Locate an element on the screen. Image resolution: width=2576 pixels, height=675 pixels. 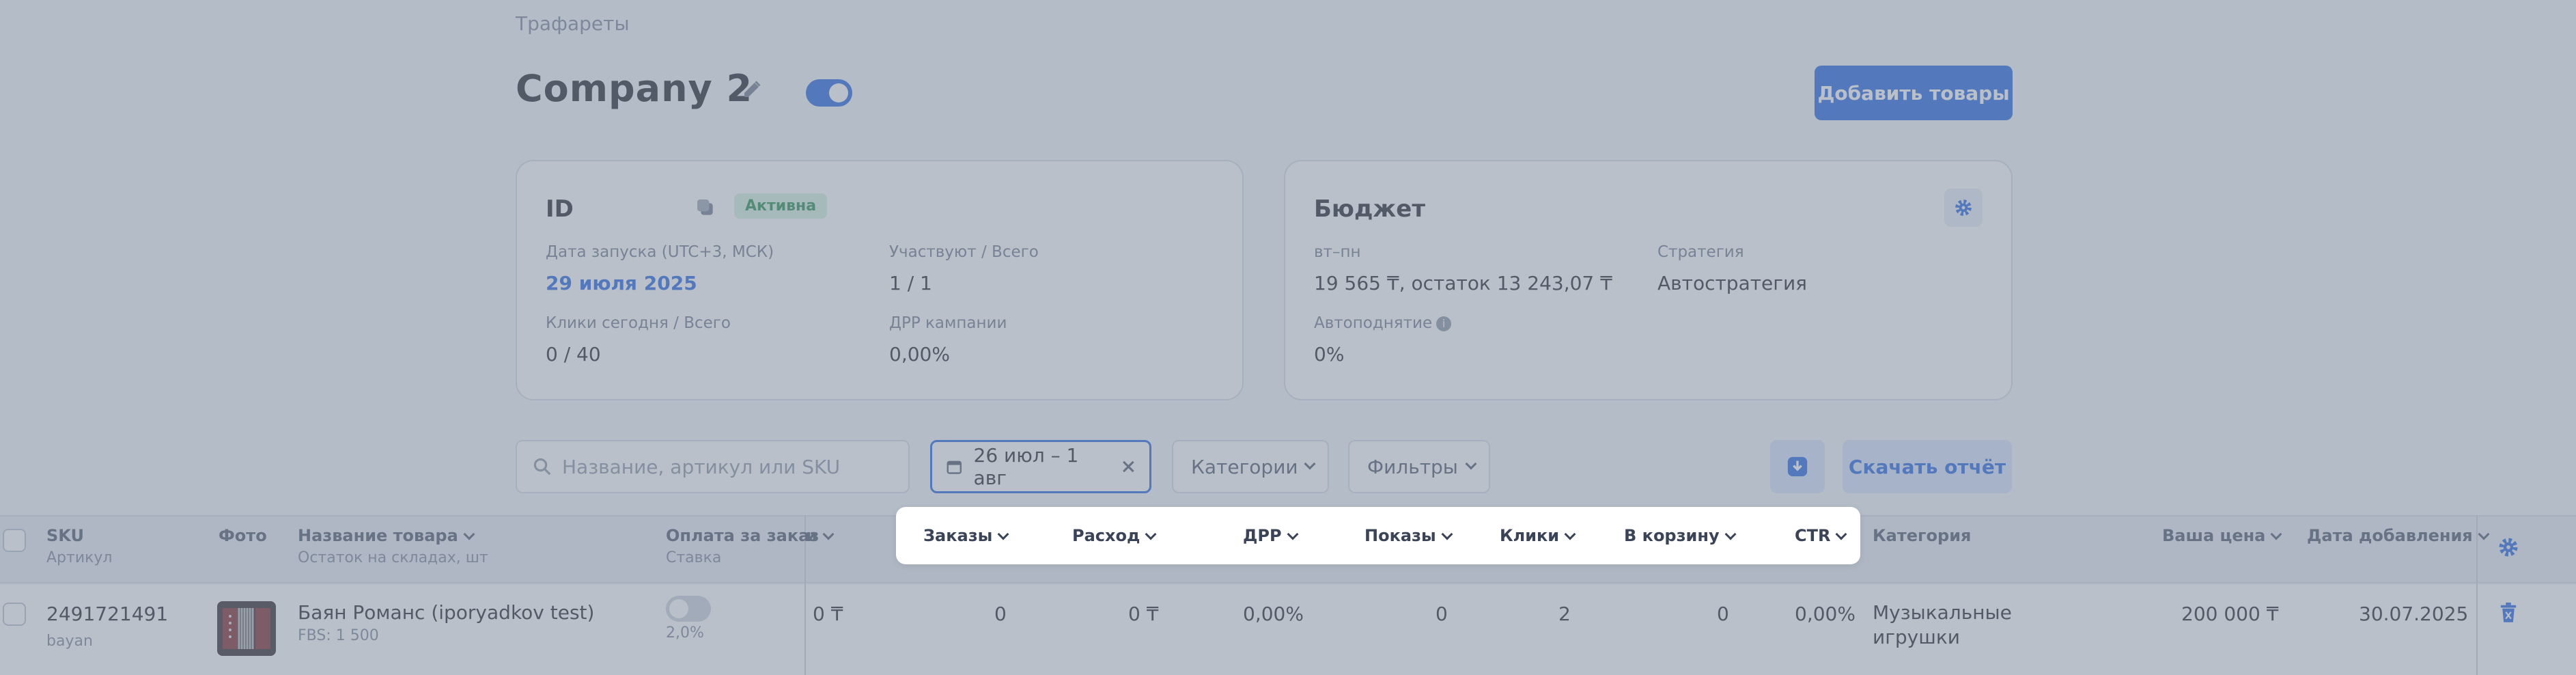
row-stock: FBS: 1 500 is located at coordinates (338, 635).